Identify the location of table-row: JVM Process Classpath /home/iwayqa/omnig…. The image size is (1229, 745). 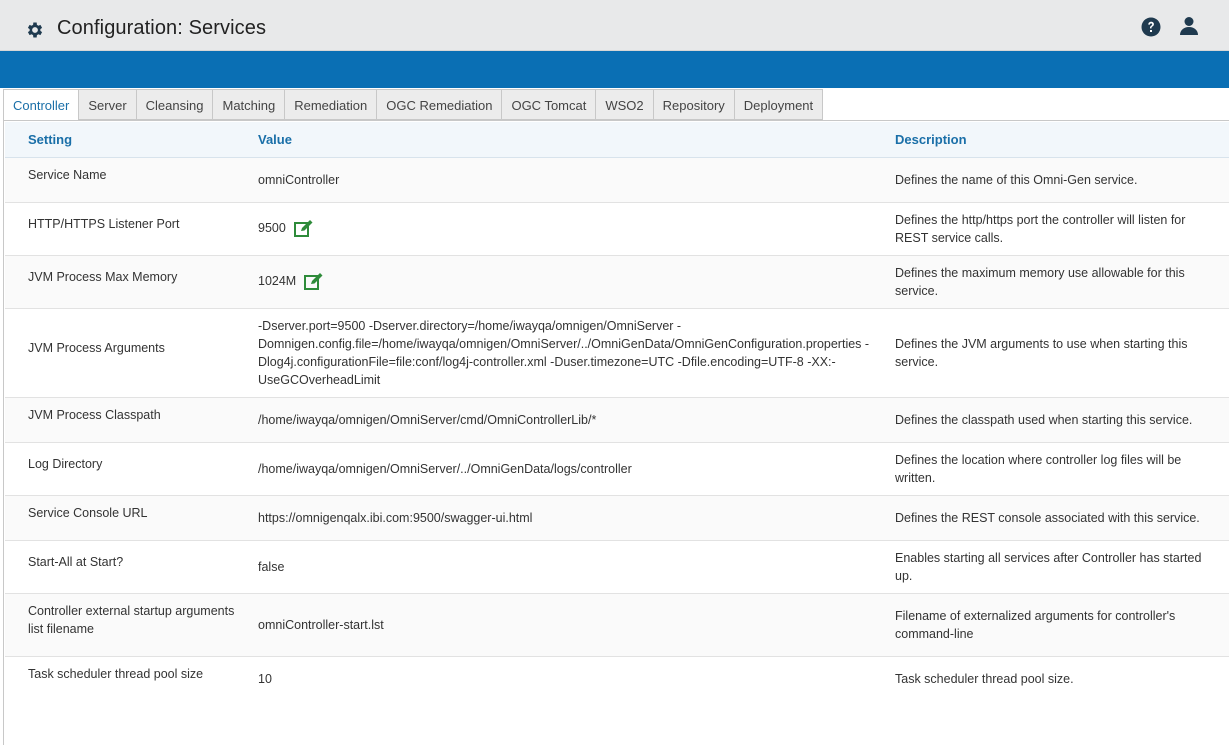
(617, 420).